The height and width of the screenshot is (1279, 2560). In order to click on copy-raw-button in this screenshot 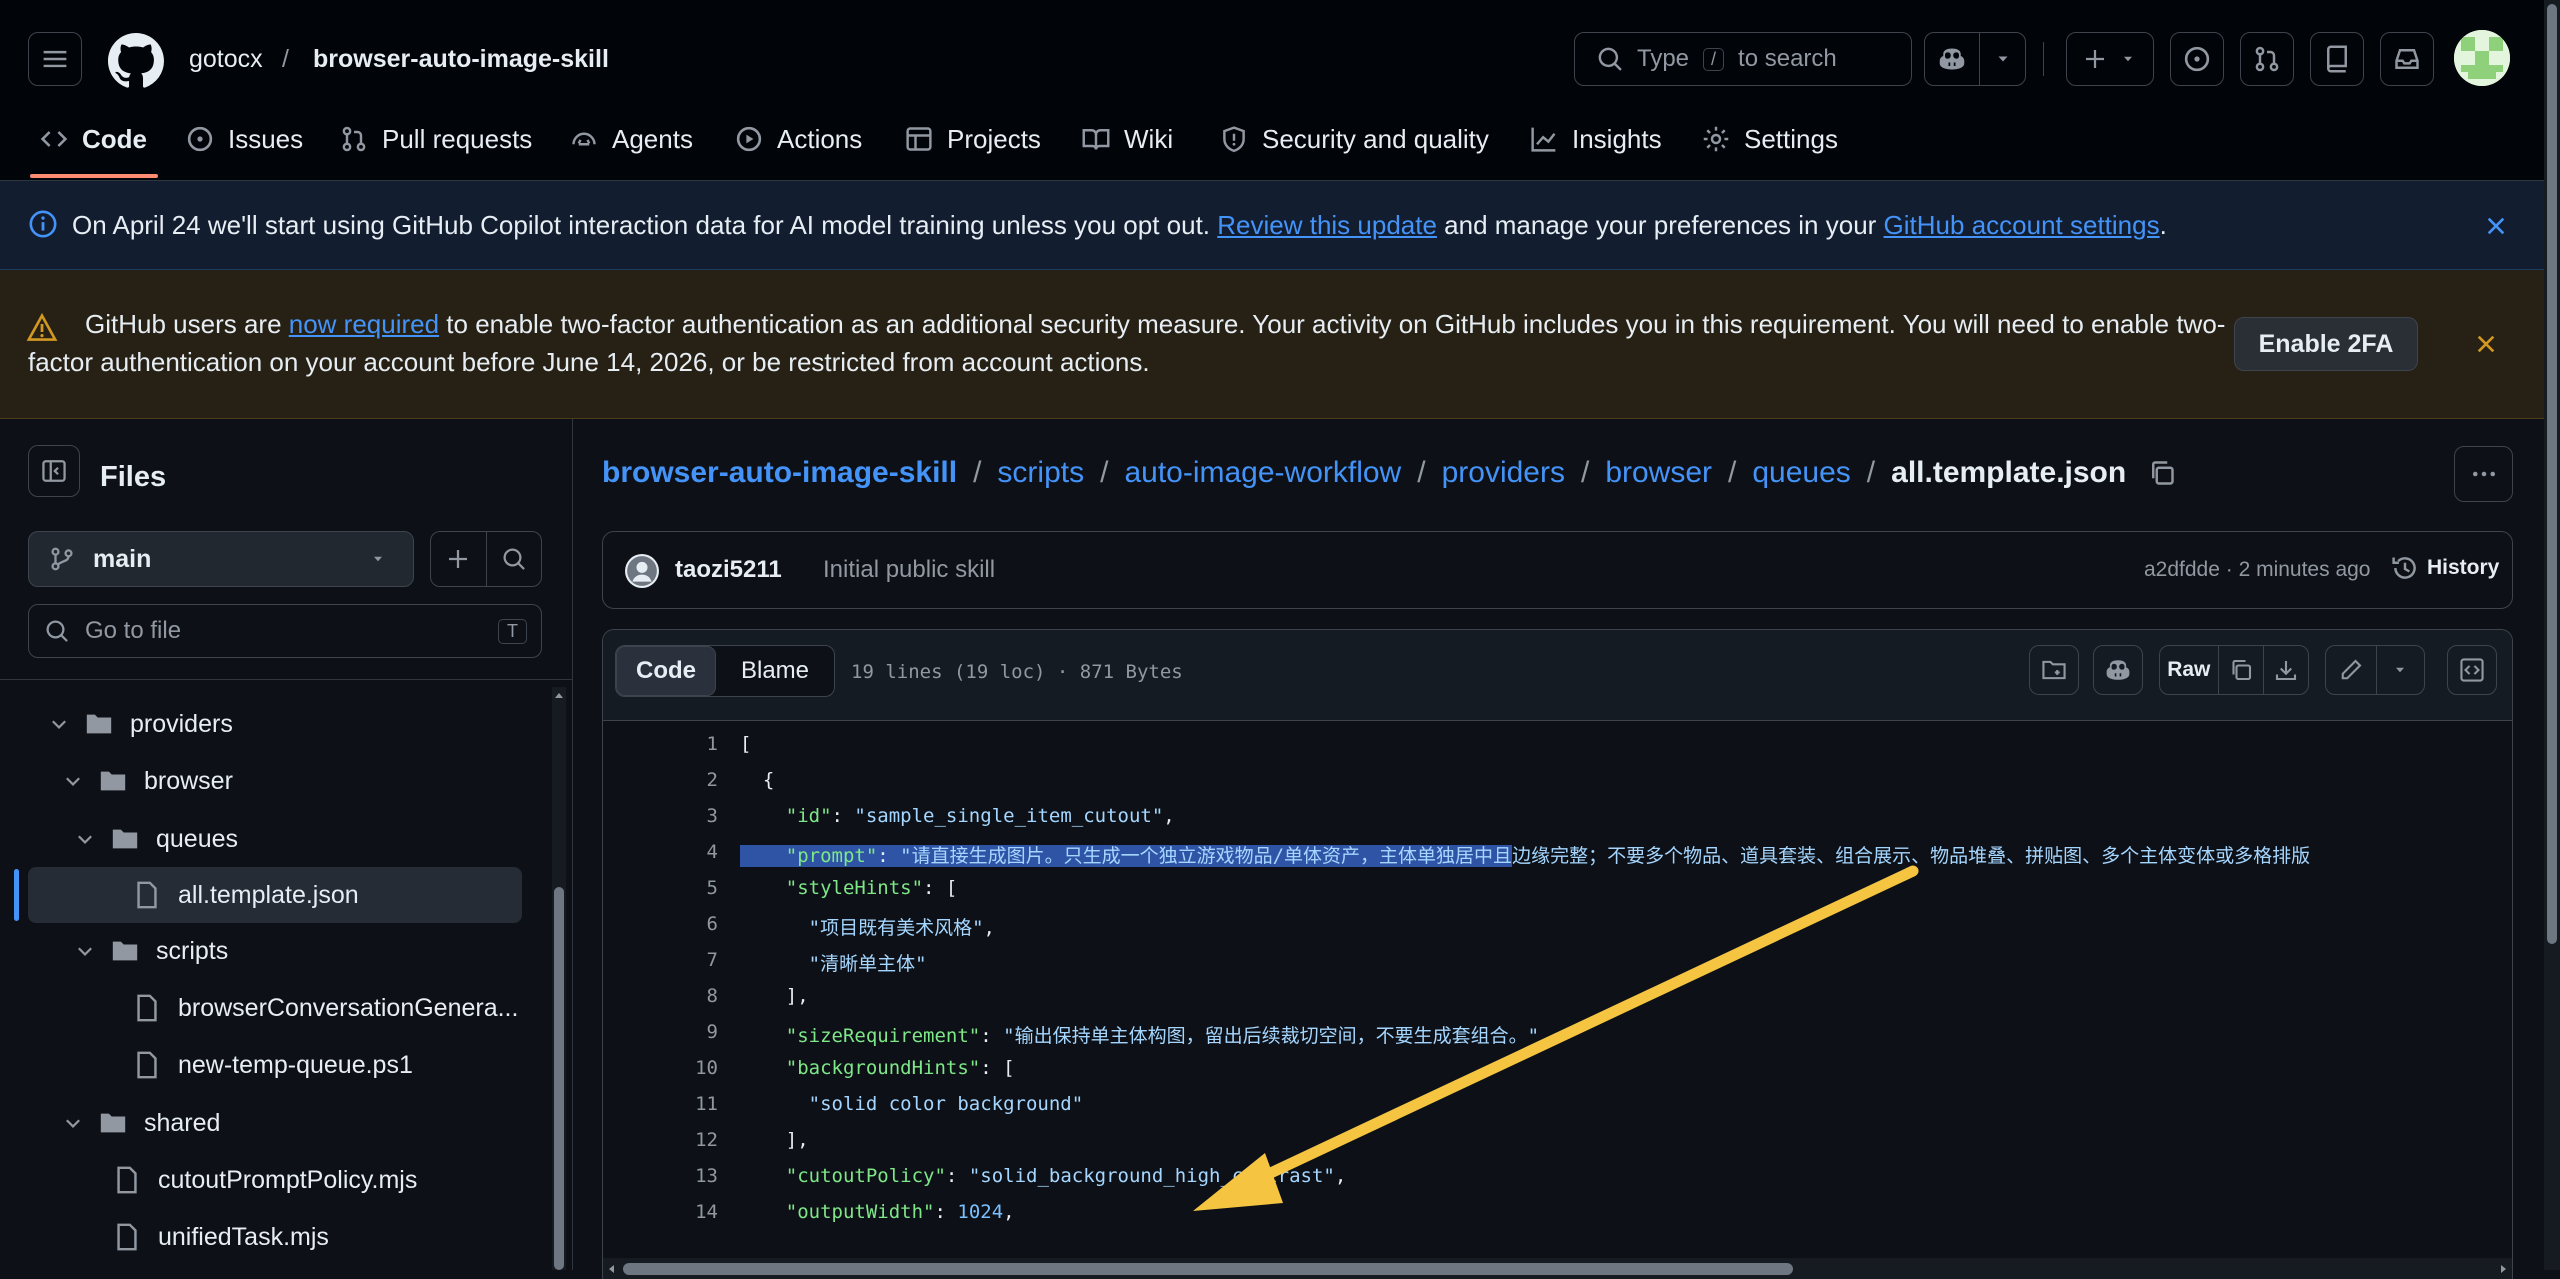, I will do `click(2241, 670)`.